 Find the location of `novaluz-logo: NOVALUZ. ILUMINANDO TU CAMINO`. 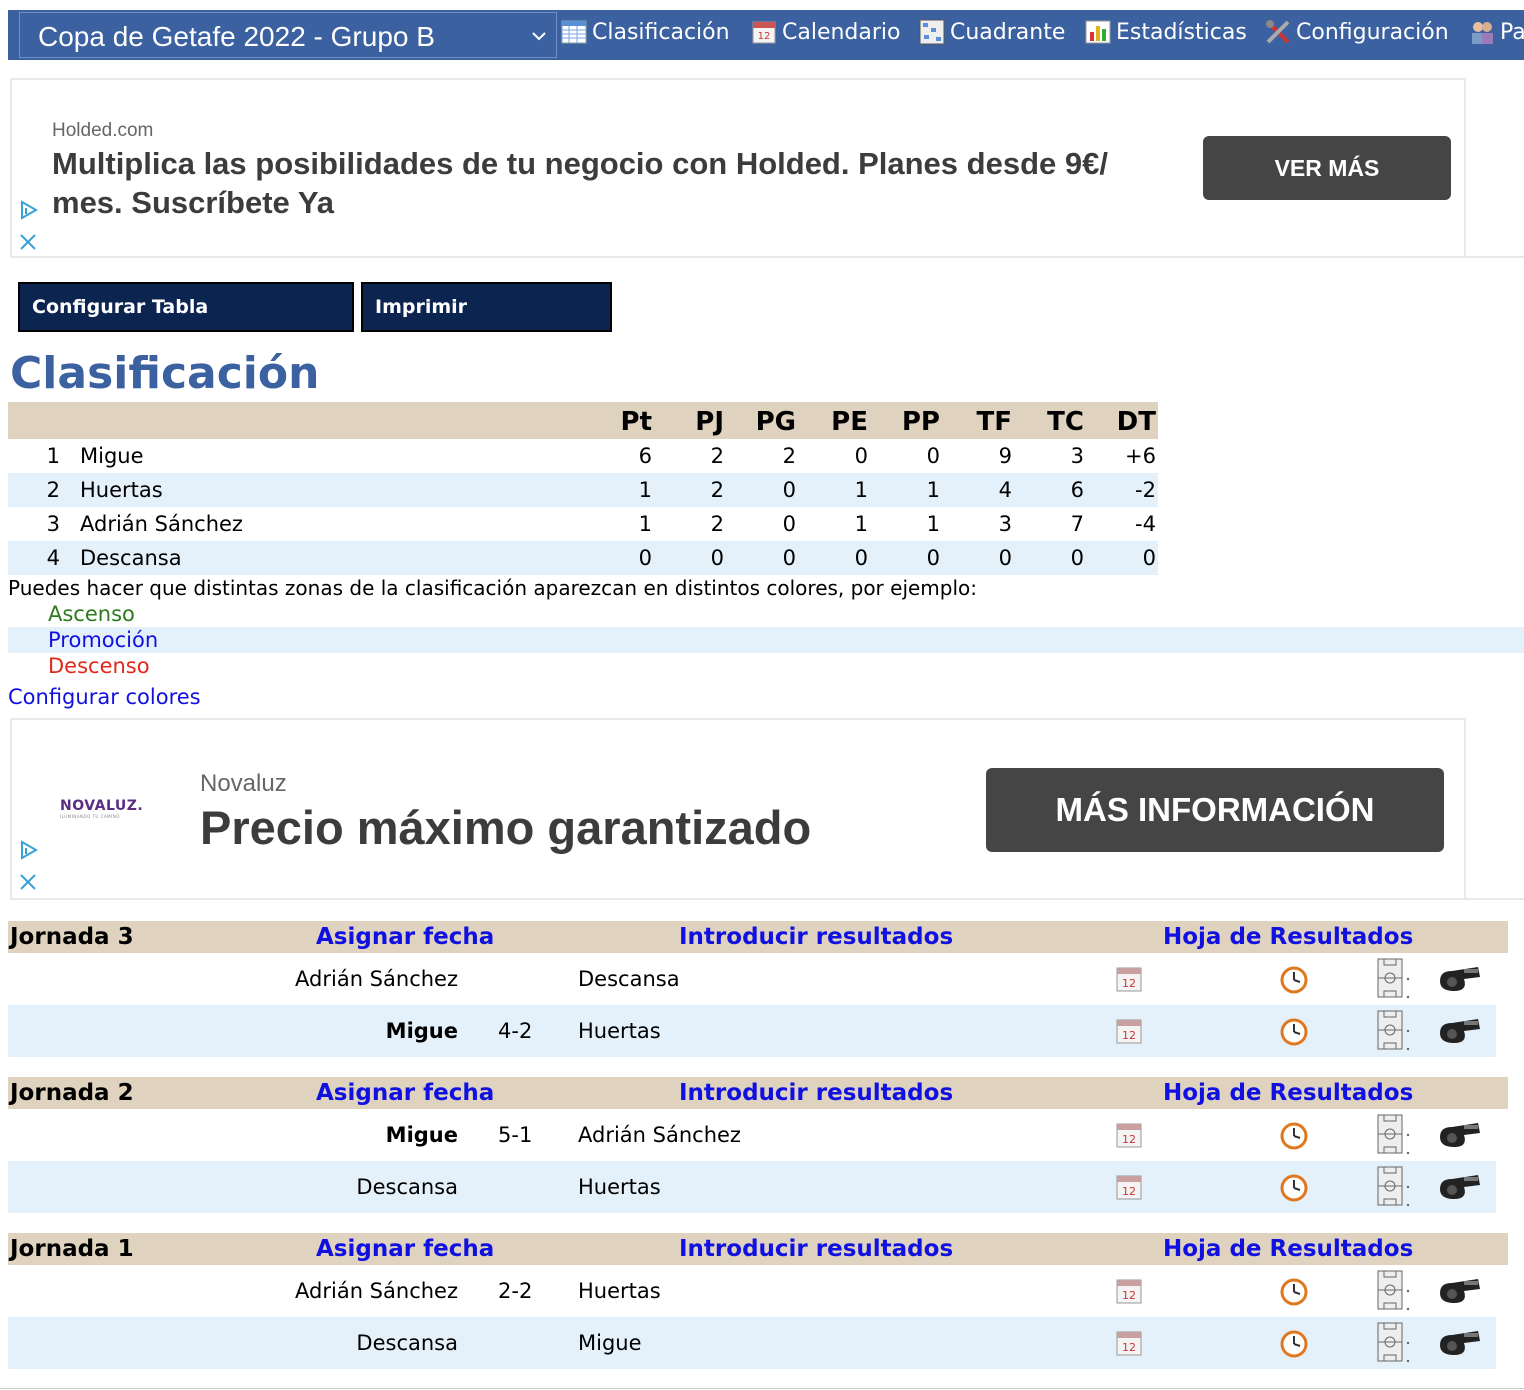

novaluz-logo: NOVALUZ. ILUMINANDO TU CAMINO is located at coordinates (105, 813).